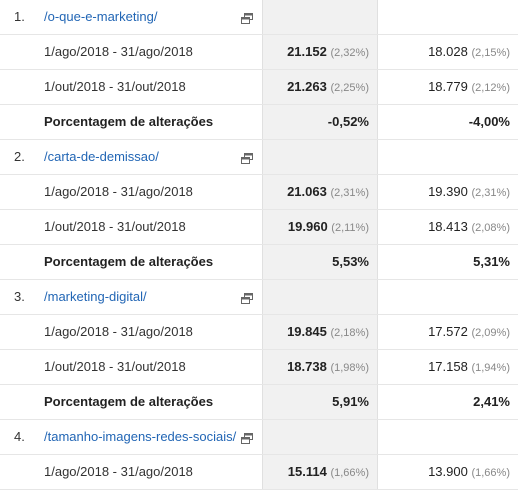 The image size is (518, 492). What do you see at coordinates (320, 402) in the screenshot?
I see `metric-primary-cell: 5,91%` at bounding box center [320, 402].